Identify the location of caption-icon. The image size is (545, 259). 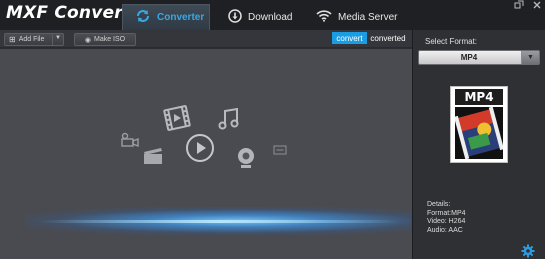
(280, 151).